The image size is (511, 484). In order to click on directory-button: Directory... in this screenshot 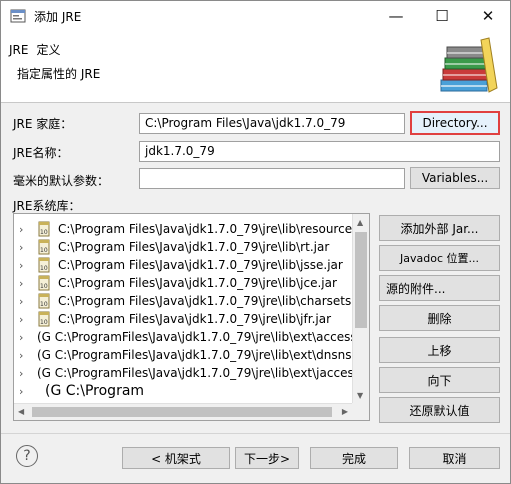, I will do `click(455, 123)`.